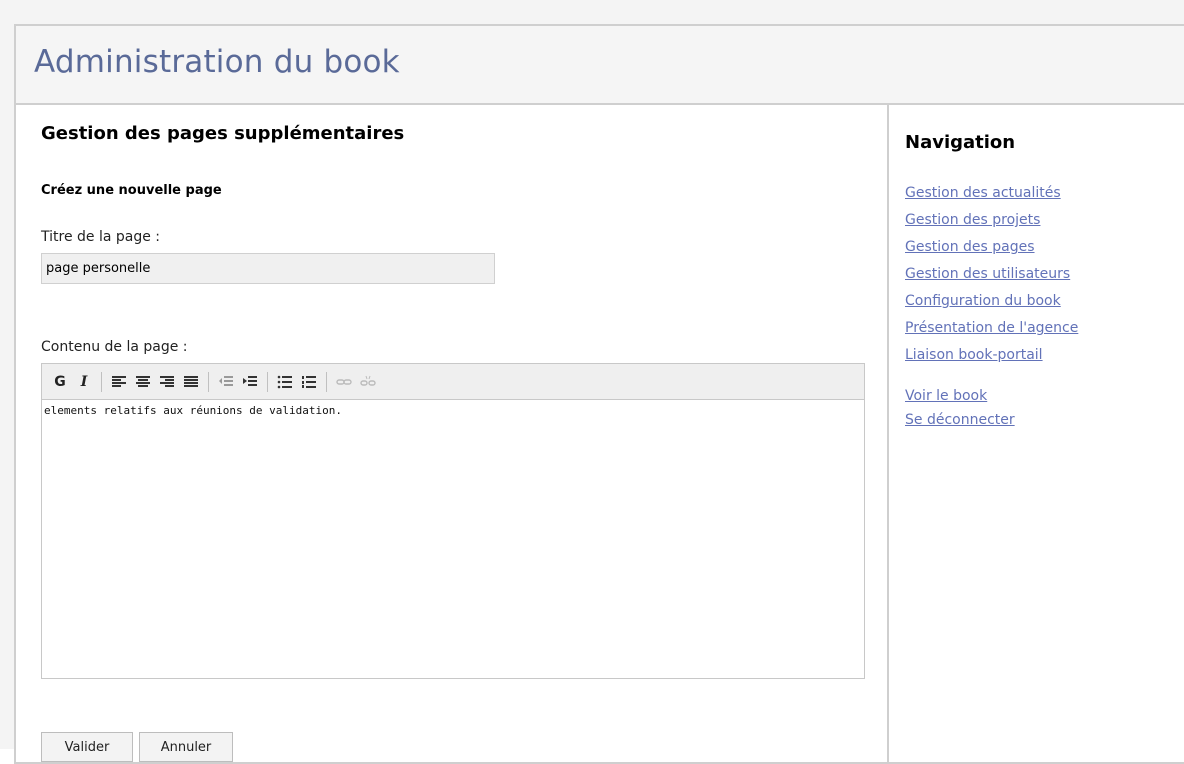  I want to click on nav-link-voir-book: Voir le book, so click(946, 396).